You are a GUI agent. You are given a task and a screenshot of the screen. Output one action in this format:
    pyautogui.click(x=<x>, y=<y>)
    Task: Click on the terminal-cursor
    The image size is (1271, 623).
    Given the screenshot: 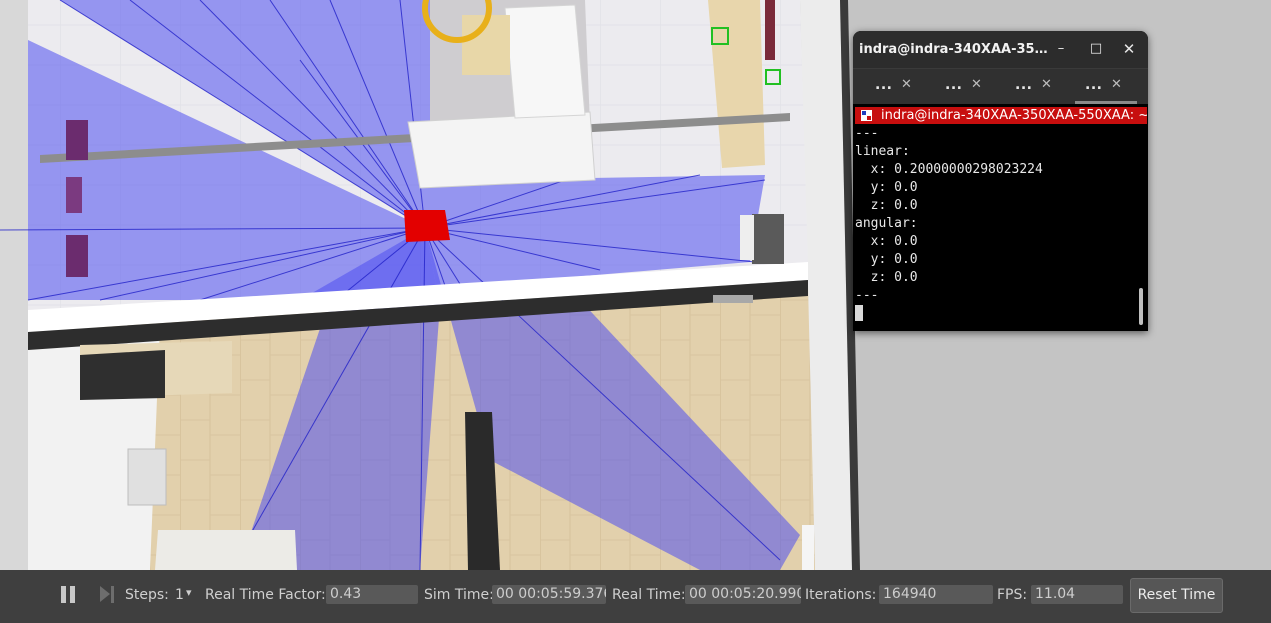 What is the action you would take?
    pyautogui.click(x=859, y=313)
    